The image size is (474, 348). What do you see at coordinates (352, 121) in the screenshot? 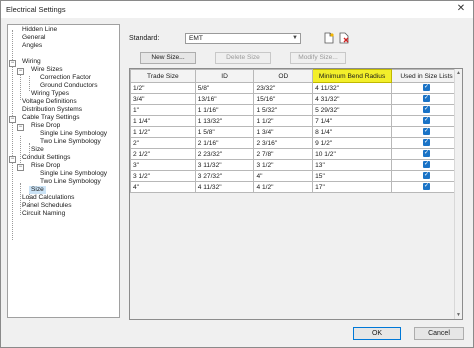
I see `table-cell: 7 1/4"` at bounding box center [352, 121].